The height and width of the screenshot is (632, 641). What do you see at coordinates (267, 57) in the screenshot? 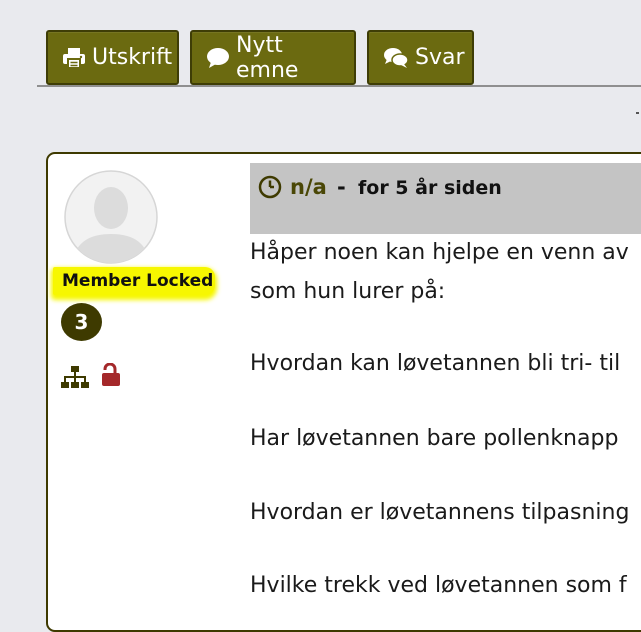
I see `new-topic-button-label: Nytt emne` at bounding box center [267, 57].